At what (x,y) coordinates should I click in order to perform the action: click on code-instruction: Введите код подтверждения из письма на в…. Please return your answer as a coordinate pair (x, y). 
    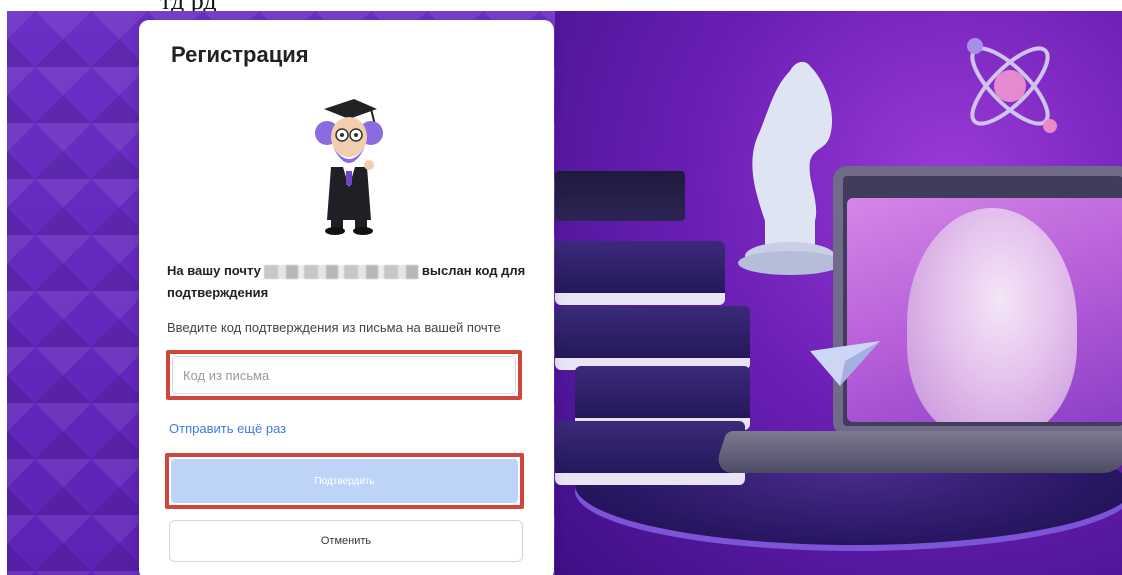
    Looking at the image, I should click on (334, 327).